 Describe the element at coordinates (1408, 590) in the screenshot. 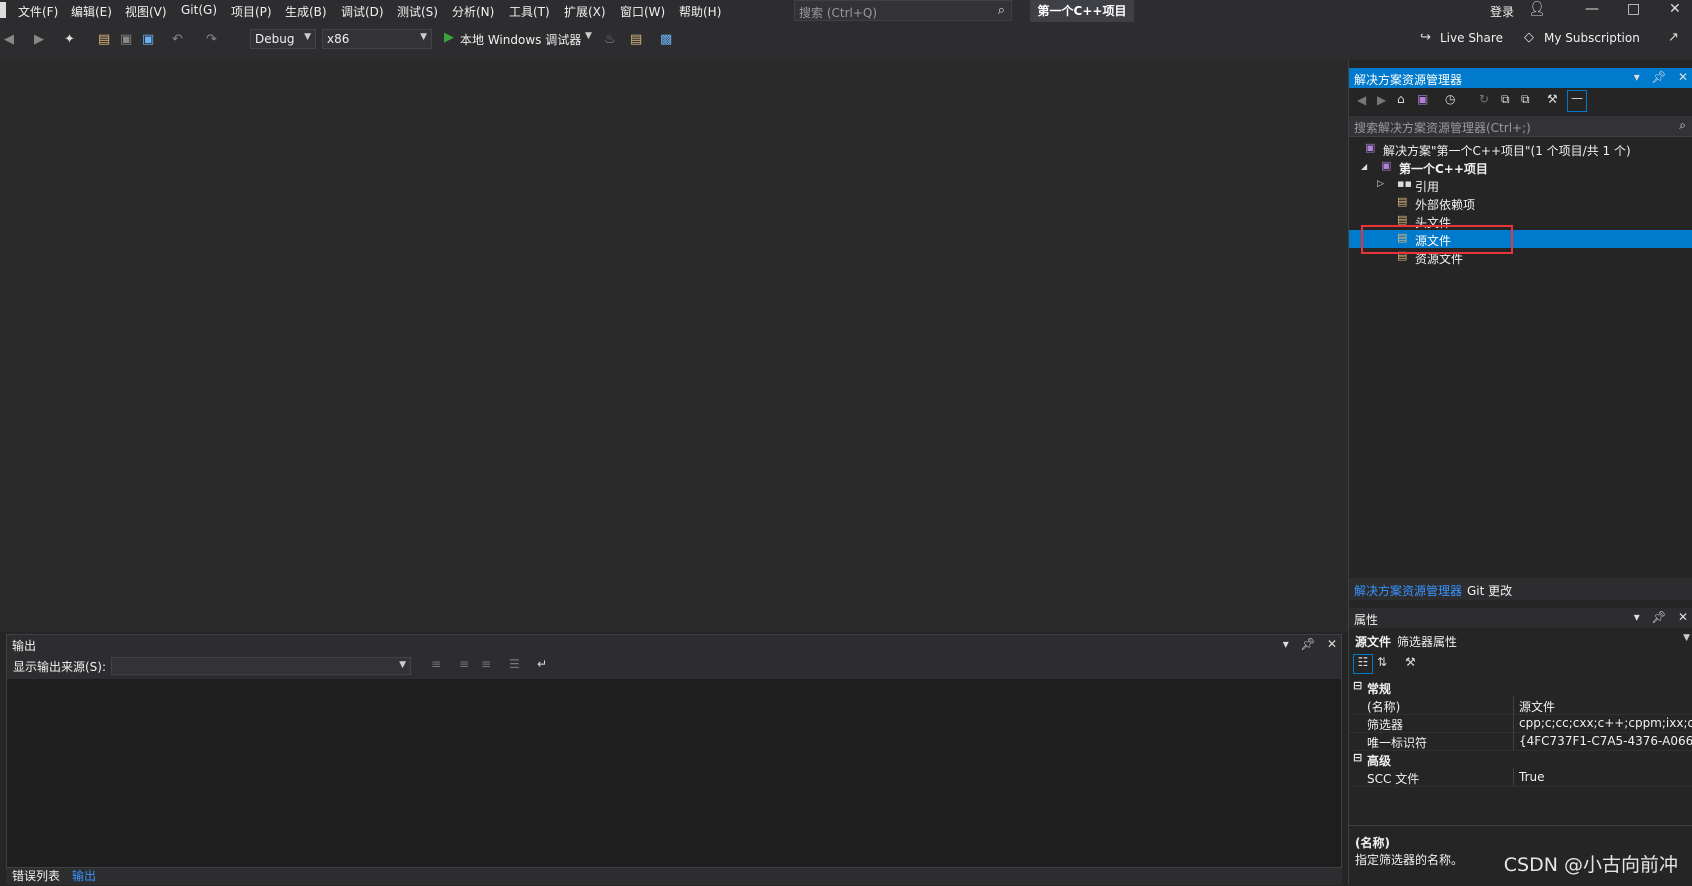

I see `tab-solution-explorer: 解决方案资源管理器` at that location.